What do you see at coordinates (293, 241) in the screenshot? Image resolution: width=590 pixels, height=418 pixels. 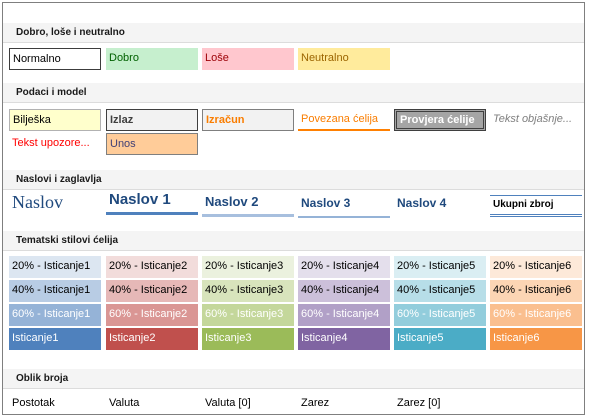 I see `section-header-themed: Tematski stilovi ćelija` at bounding box center [293, 241].